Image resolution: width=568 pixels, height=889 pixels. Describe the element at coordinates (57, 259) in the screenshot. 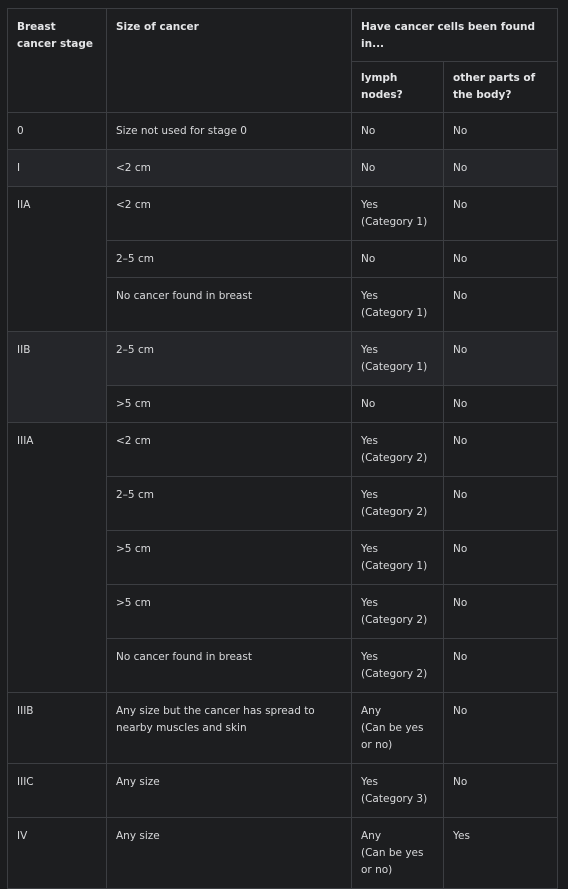

I see `stage-cell: IIA` at that location.